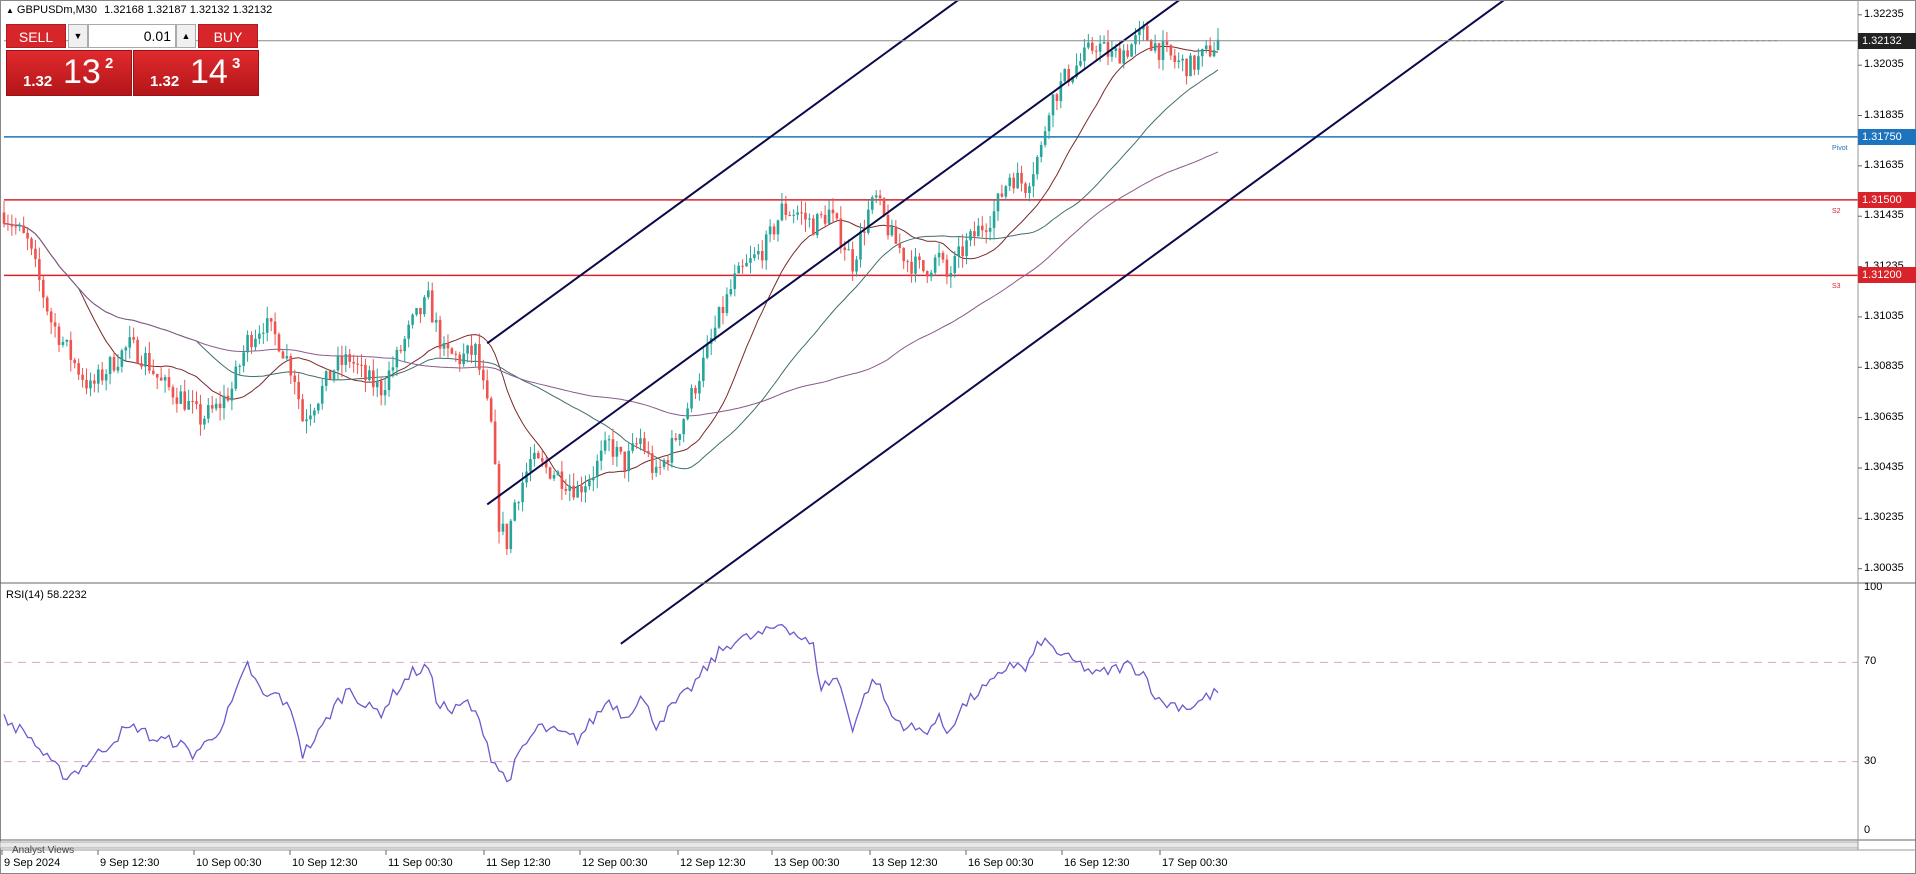 The width and height of the screenshot is (1916, 874). Describe the element at coordinates (229, 863) in the screenshot. I see `time-tick-label: 10 Sep 00:30` at that location.